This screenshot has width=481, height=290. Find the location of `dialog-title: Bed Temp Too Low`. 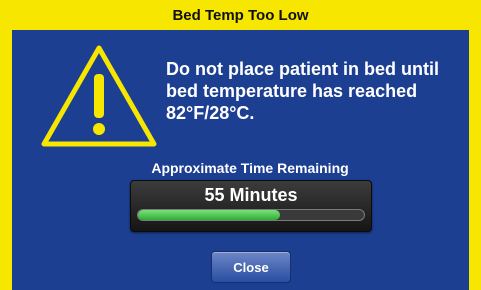

dialog-title: Bed Temp Too Low is located at coordinates (240, 15).